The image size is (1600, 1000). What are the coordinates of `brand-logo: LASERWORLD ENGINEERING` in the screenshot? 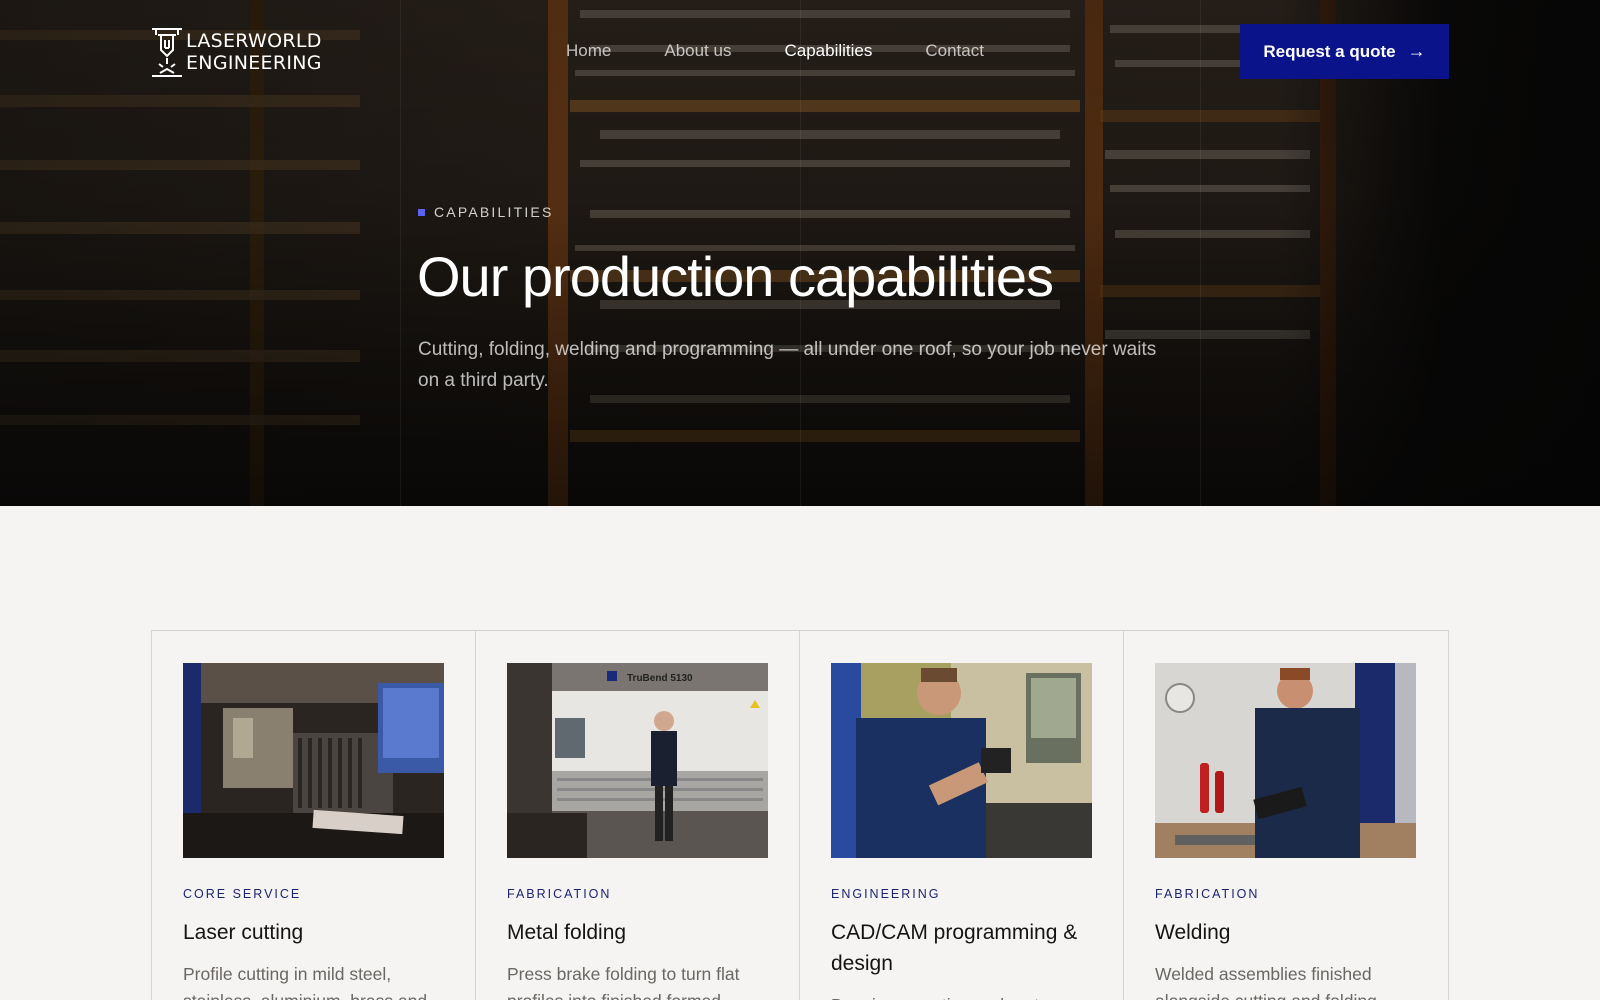 It's located at (240, 52).